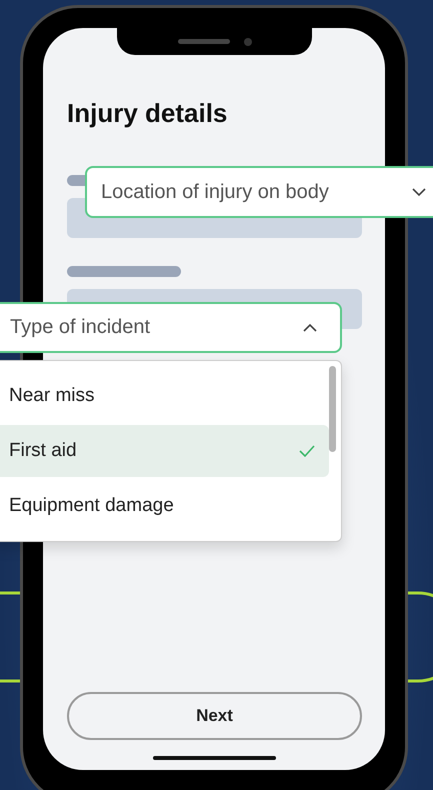 The image size is (433, 790). What do you see at coordinates (248, 42) in the screenshot?
I see `camera-icon` at bounding box center [248, 42].